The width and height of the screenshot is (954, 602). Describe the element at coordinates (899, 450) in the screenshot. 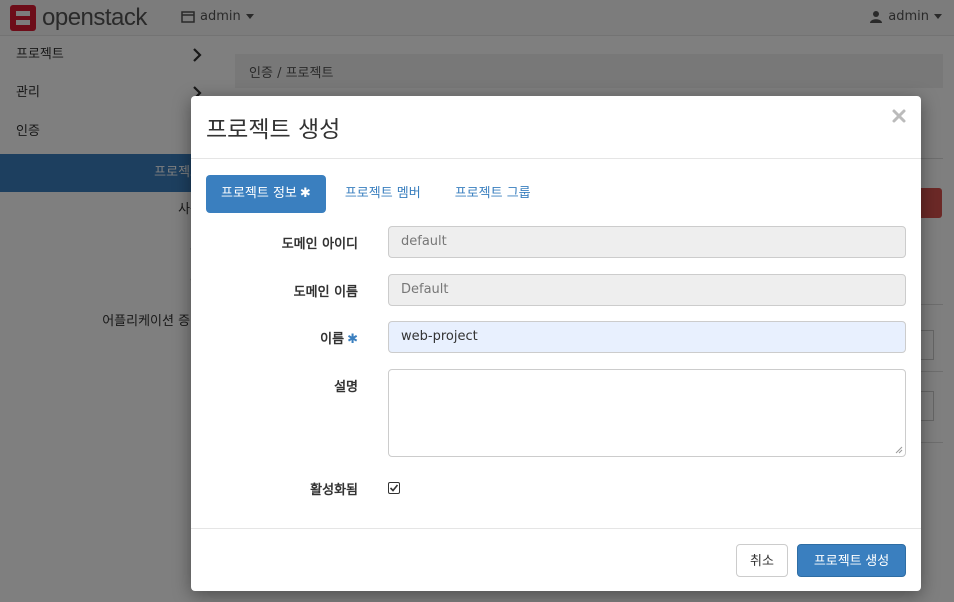

I see `resize-grip-icon` at that location.